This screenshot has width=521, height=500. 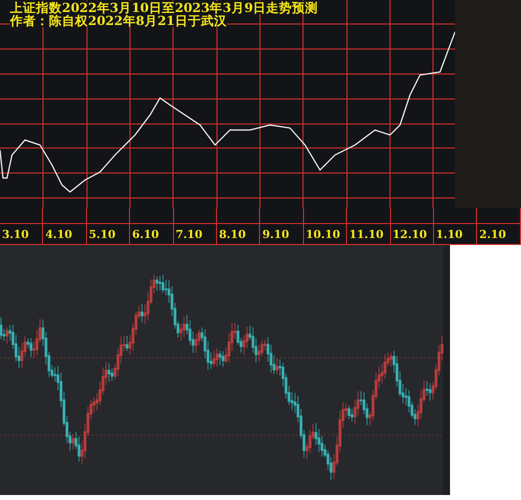 What do you see at coordinates (118, 20) in the screenshot?
I see `chart-title: 作者：陈自权2022年8月21日于武汉` at bounding box center [118, 20].